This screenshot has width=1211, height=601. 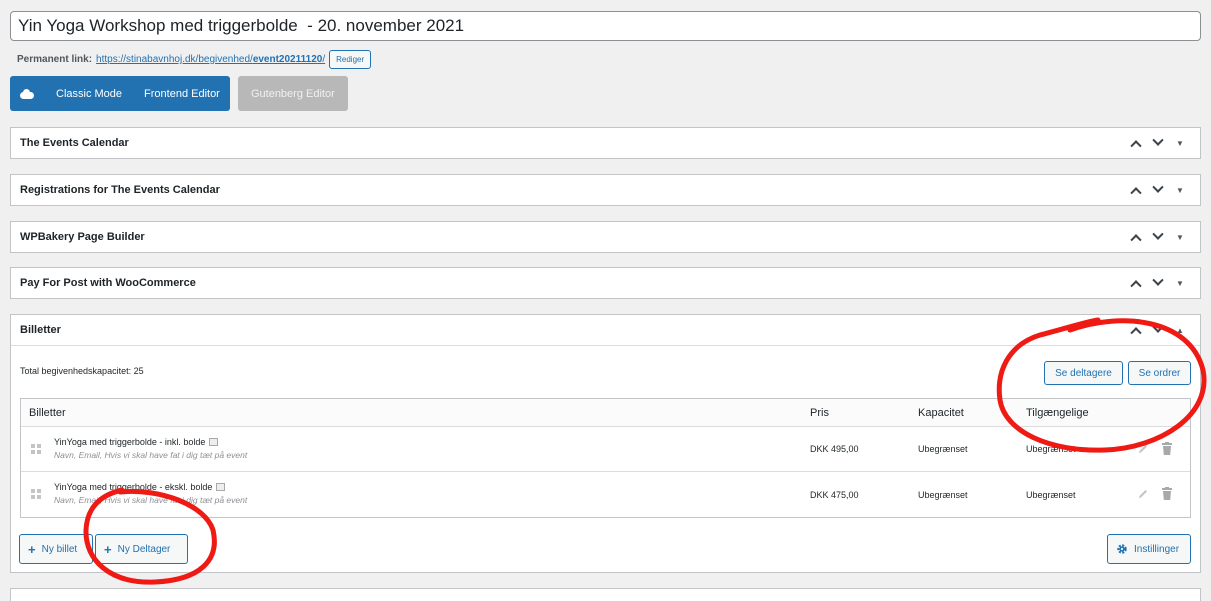 I want to click on metabox-events-calendar: The Events Calendar ▼, so click(x=605, y=143).